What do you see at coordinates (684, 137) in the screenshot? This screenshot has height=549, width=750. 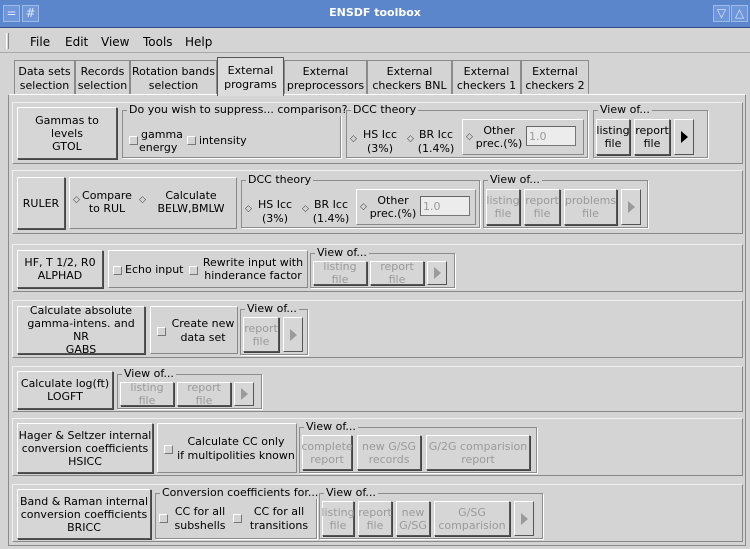 I see `gtol-more-arrow-icon` at bounding box center [684, 137].